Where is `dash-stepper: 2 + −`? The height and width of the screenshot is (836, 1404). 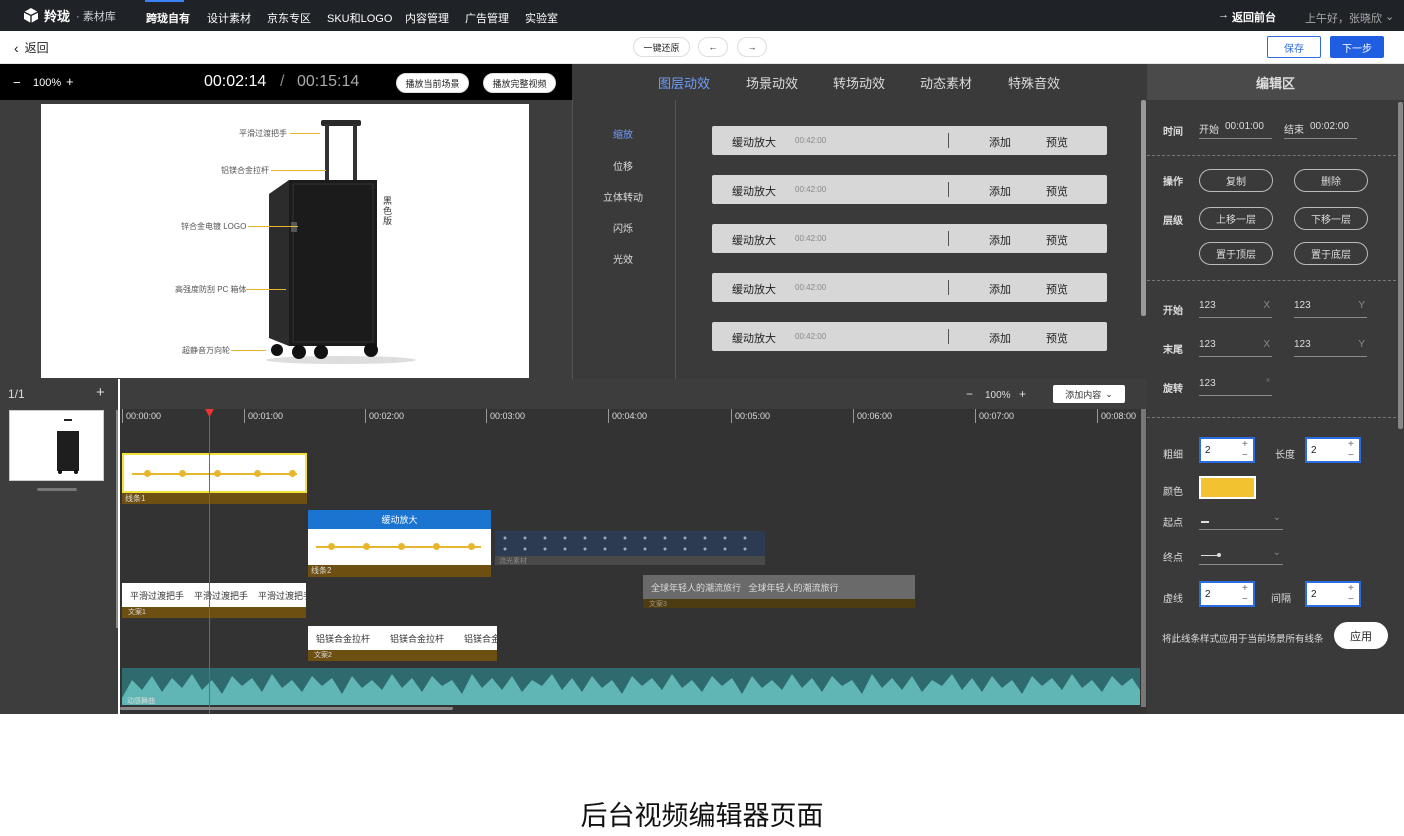
dash-stepper: 2 + − is located at coordinates (1227, 594).